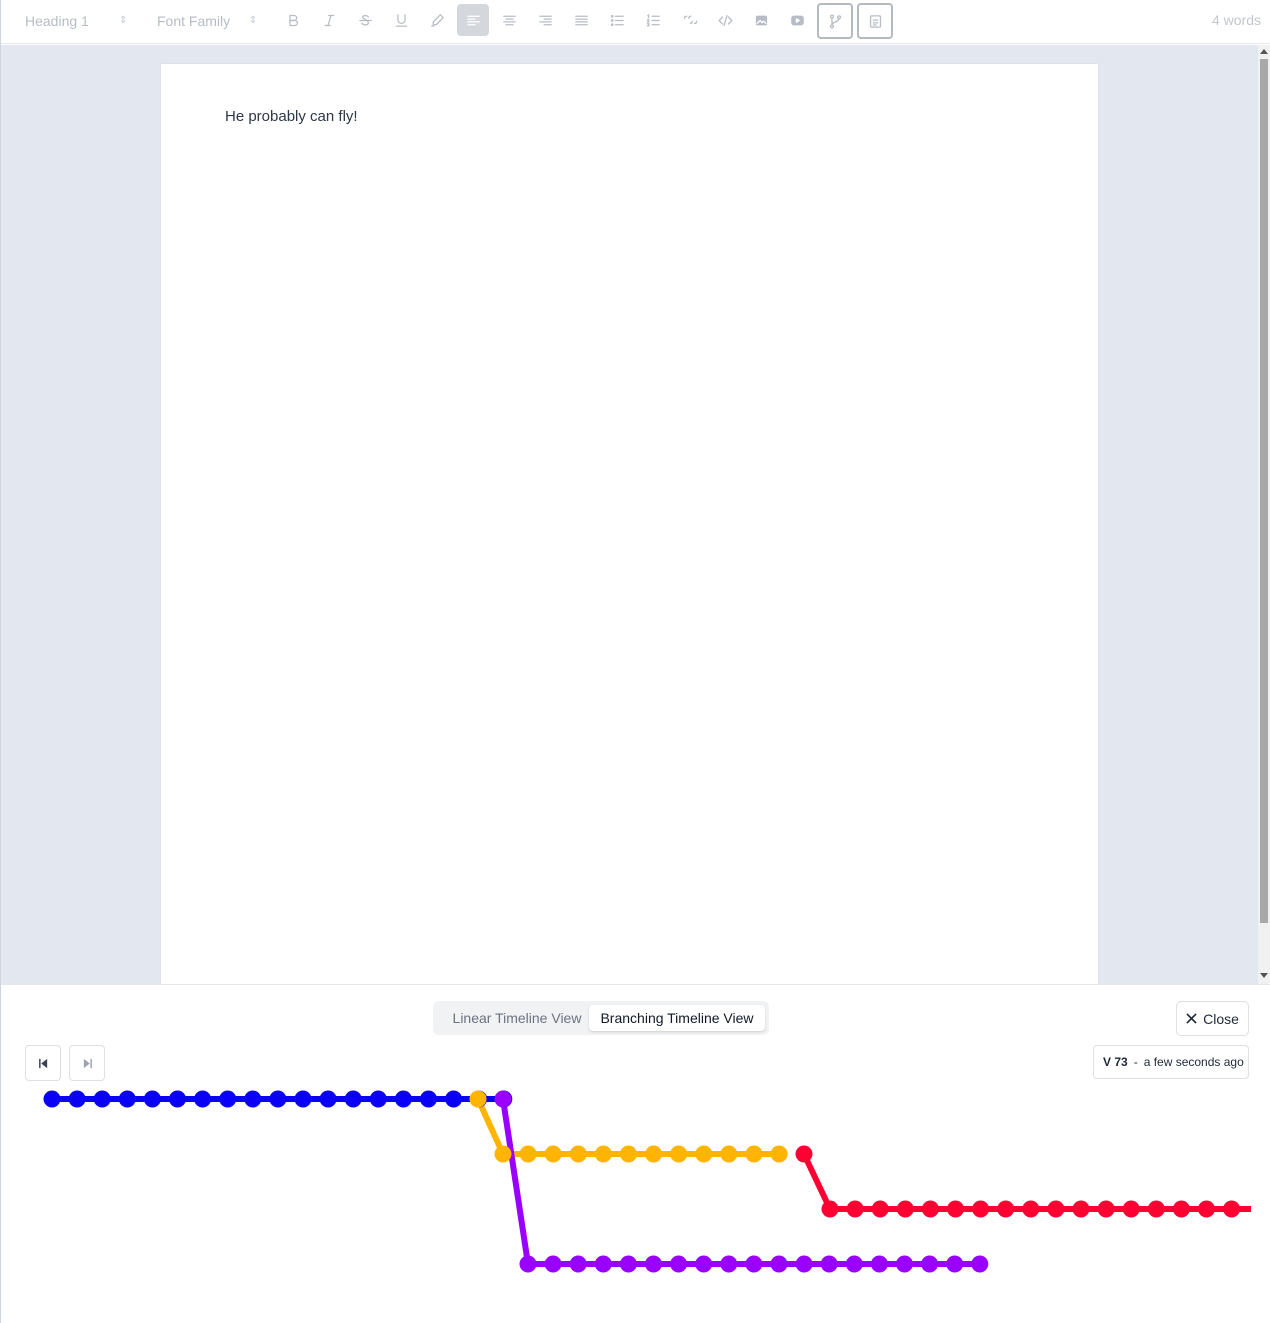 This screenshot has width=1270, height=1323. I want to click on branching-timeline, so click(626, 1183).